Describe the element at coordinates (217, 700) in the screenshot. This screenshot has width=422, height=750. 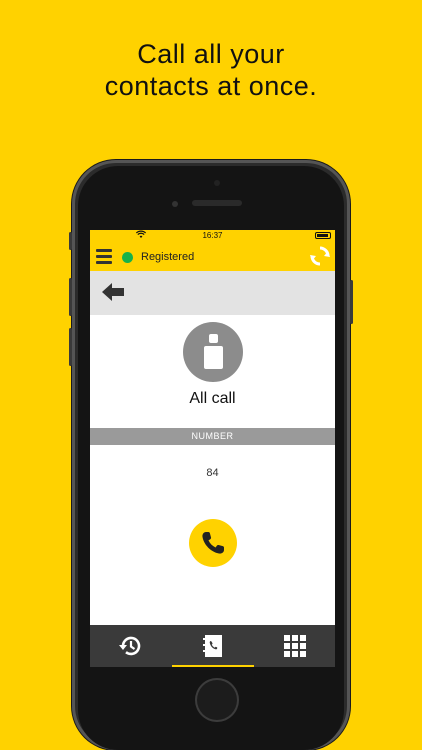
I see `home-button` at that location.